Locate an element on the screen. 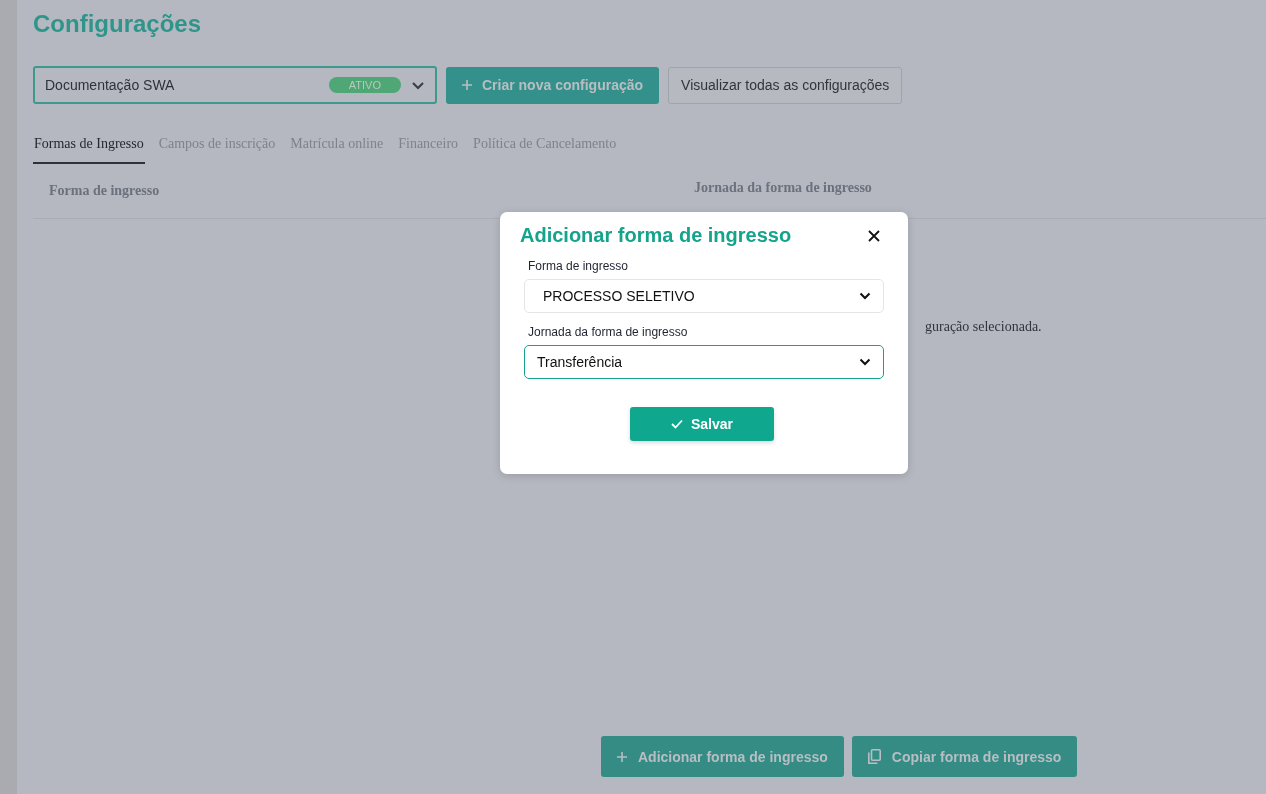  select-field: PROCESSO SELETIVO is located at coordinates (704, 296).